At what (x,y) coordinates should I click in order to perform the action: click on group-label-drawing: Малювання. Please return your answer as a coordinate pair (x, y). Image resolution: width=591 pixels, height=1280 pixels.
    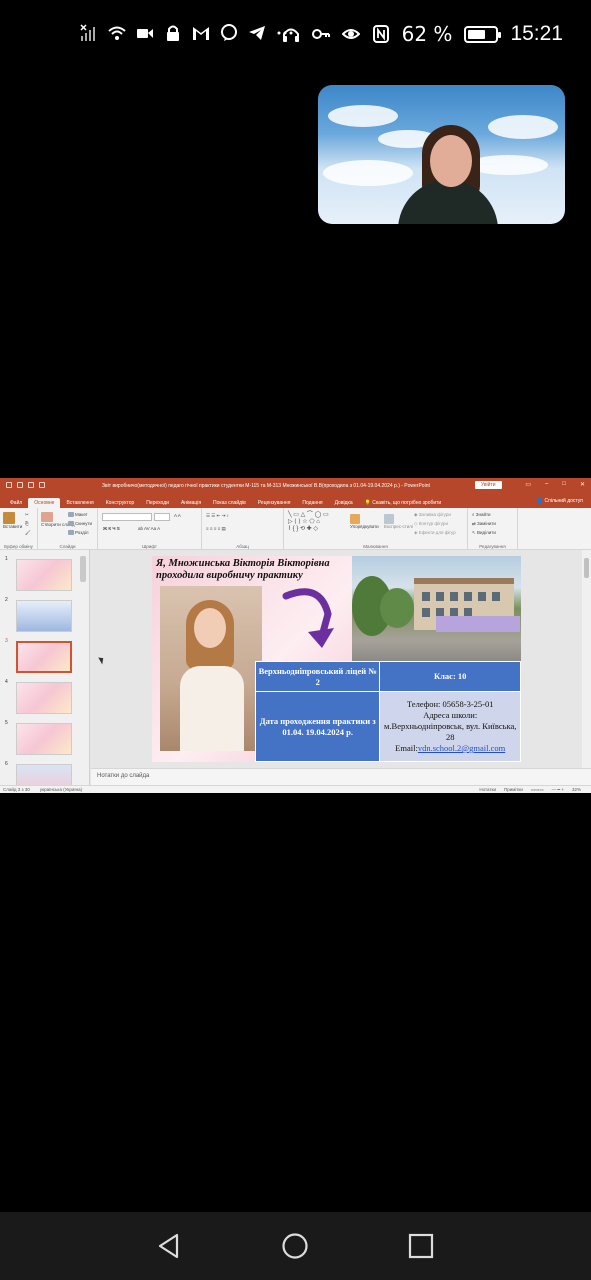
    Looking at the image, I should click on (375, 546).